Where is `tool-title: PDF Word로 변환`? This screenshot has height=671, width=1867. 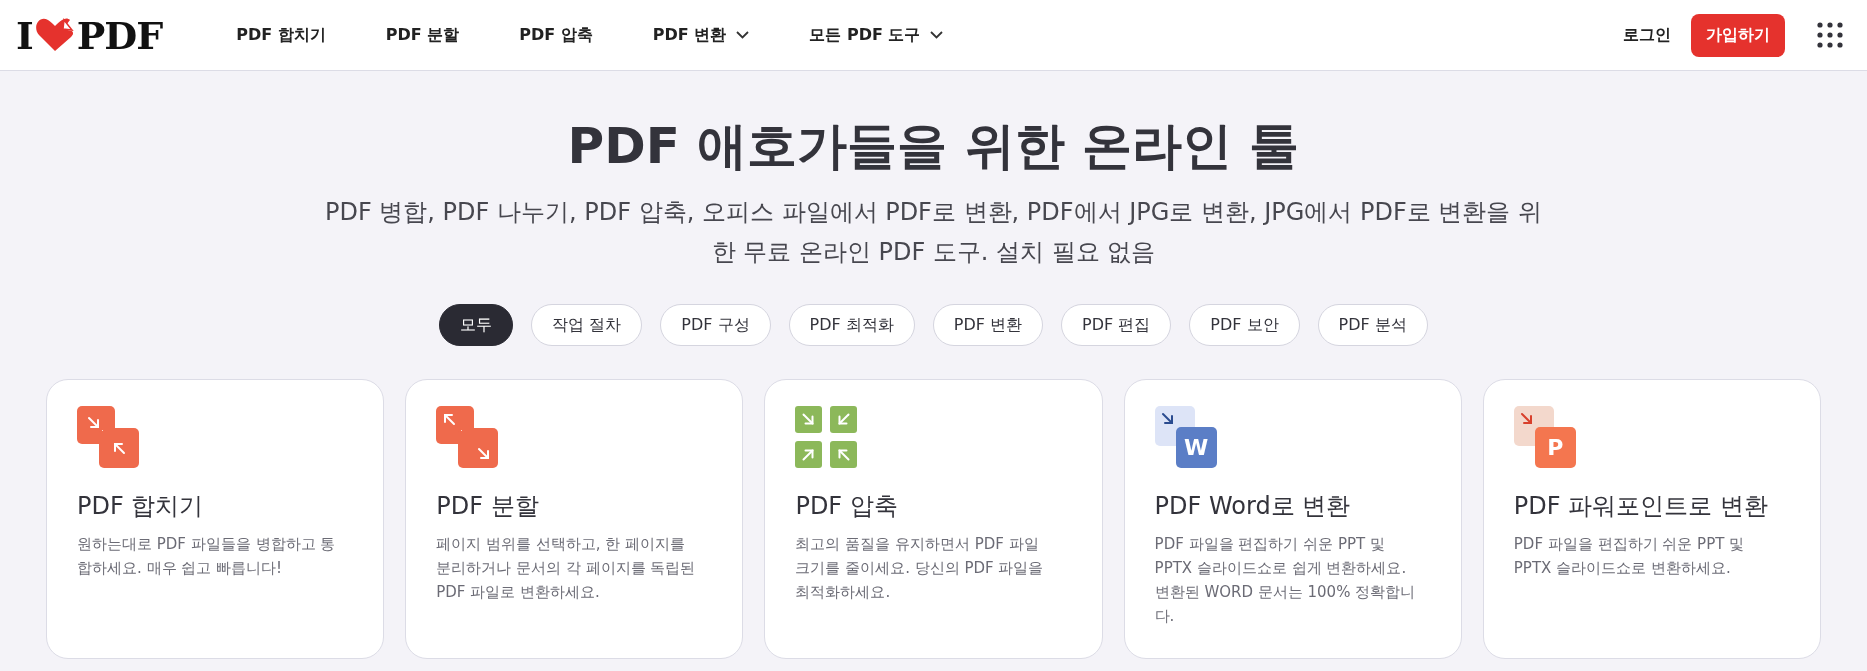 tool-title: PDF Word로 변환 is located at coordinates (1253, 506).